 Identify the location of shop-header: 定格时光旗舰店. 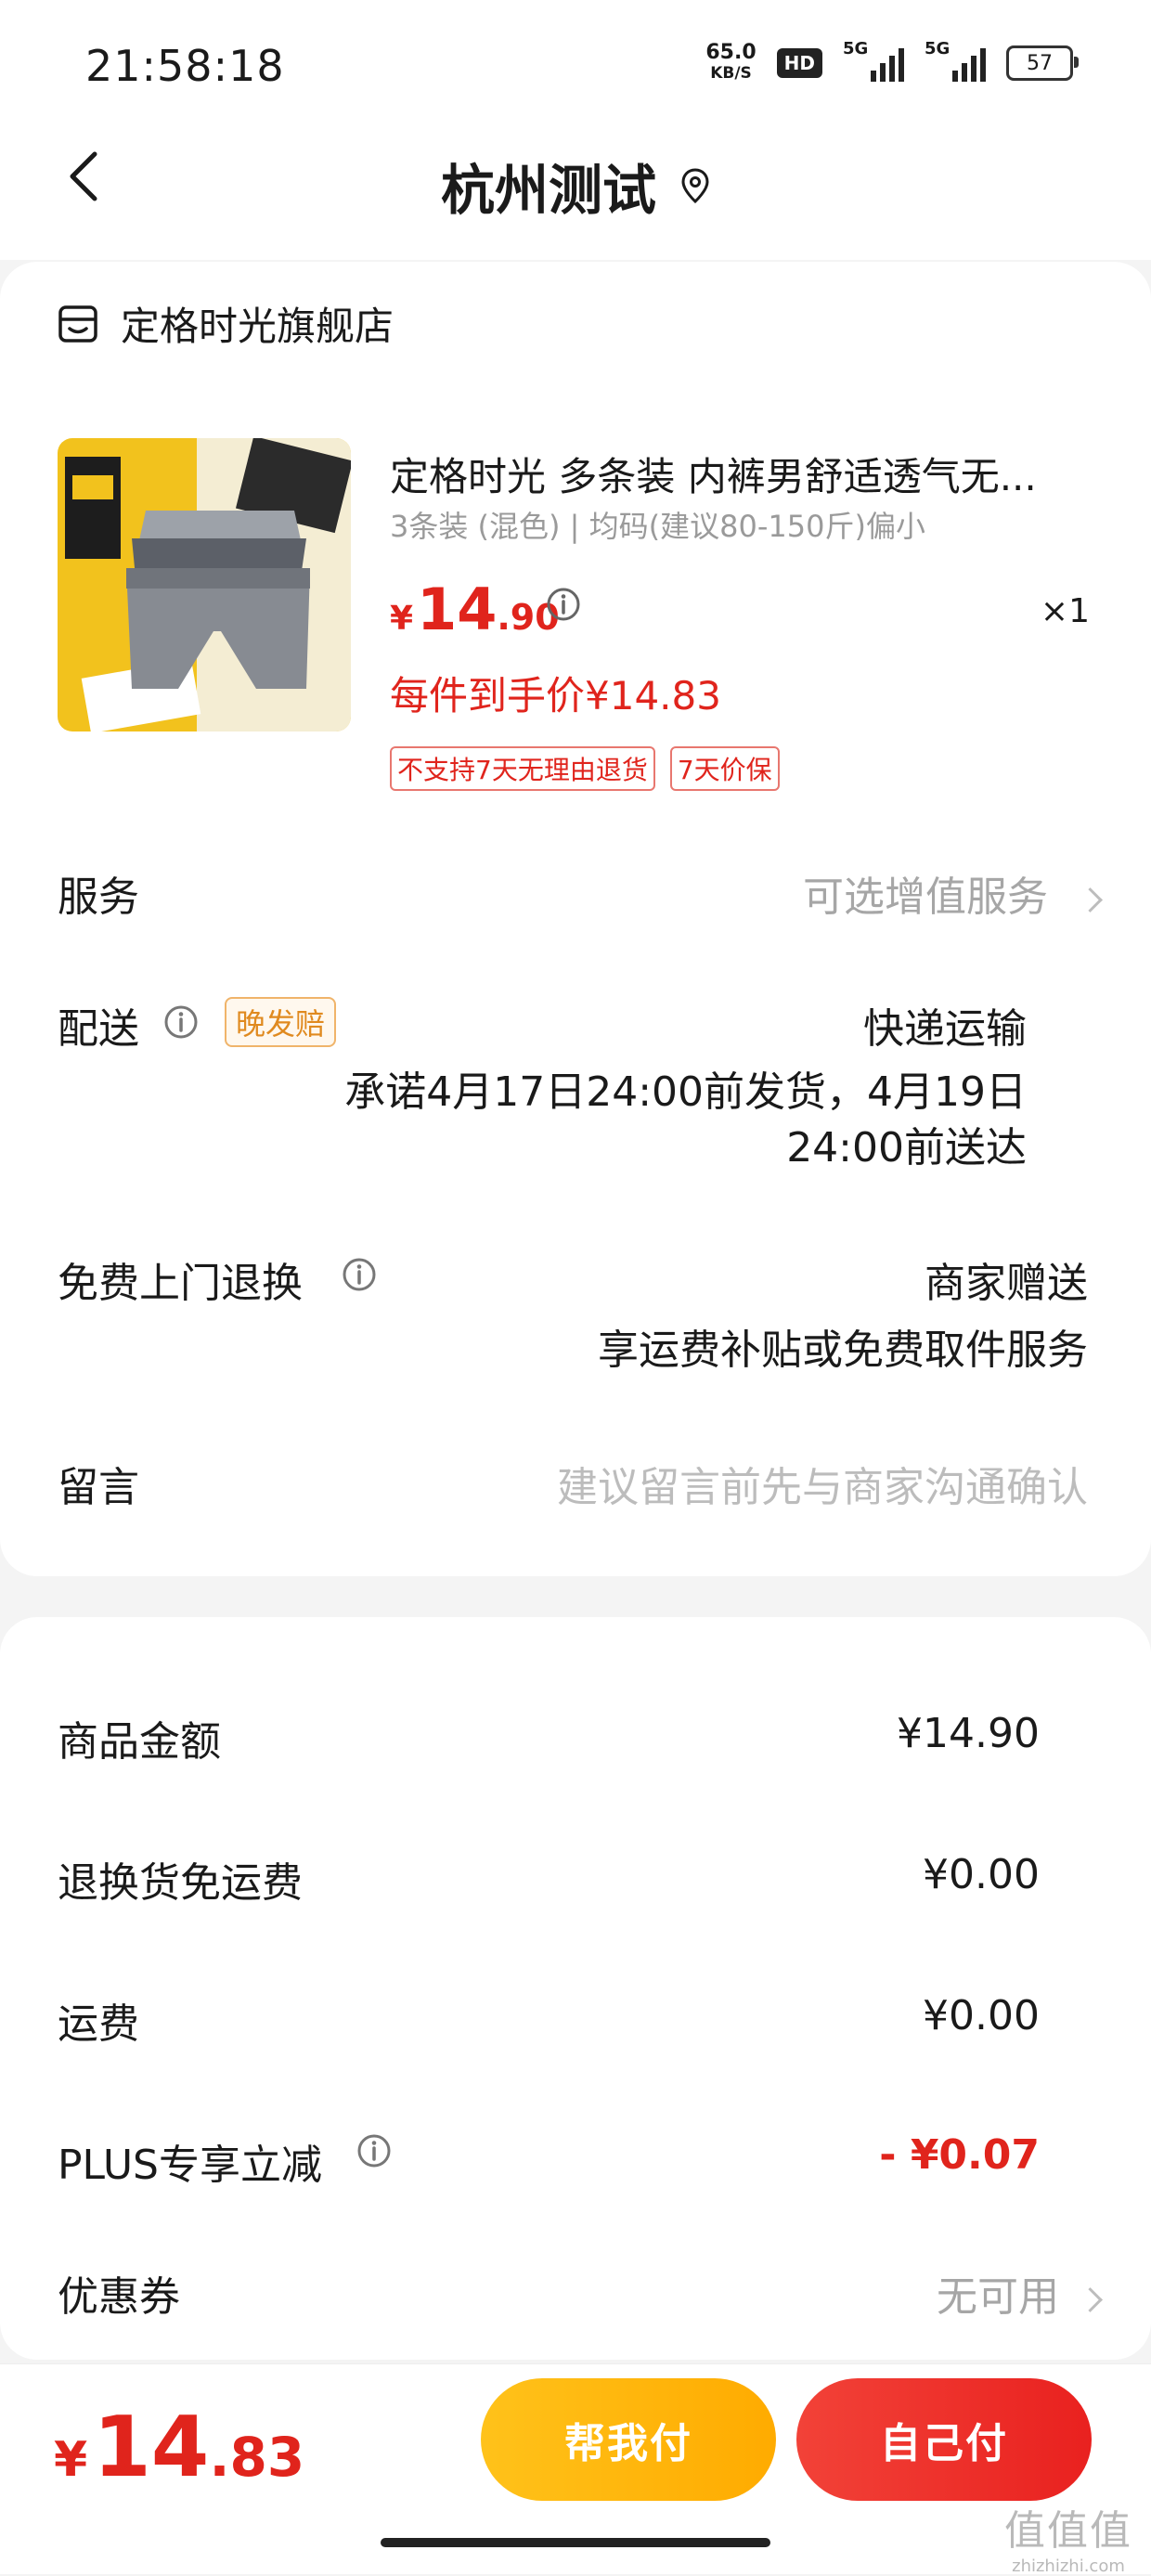
(226, 323).